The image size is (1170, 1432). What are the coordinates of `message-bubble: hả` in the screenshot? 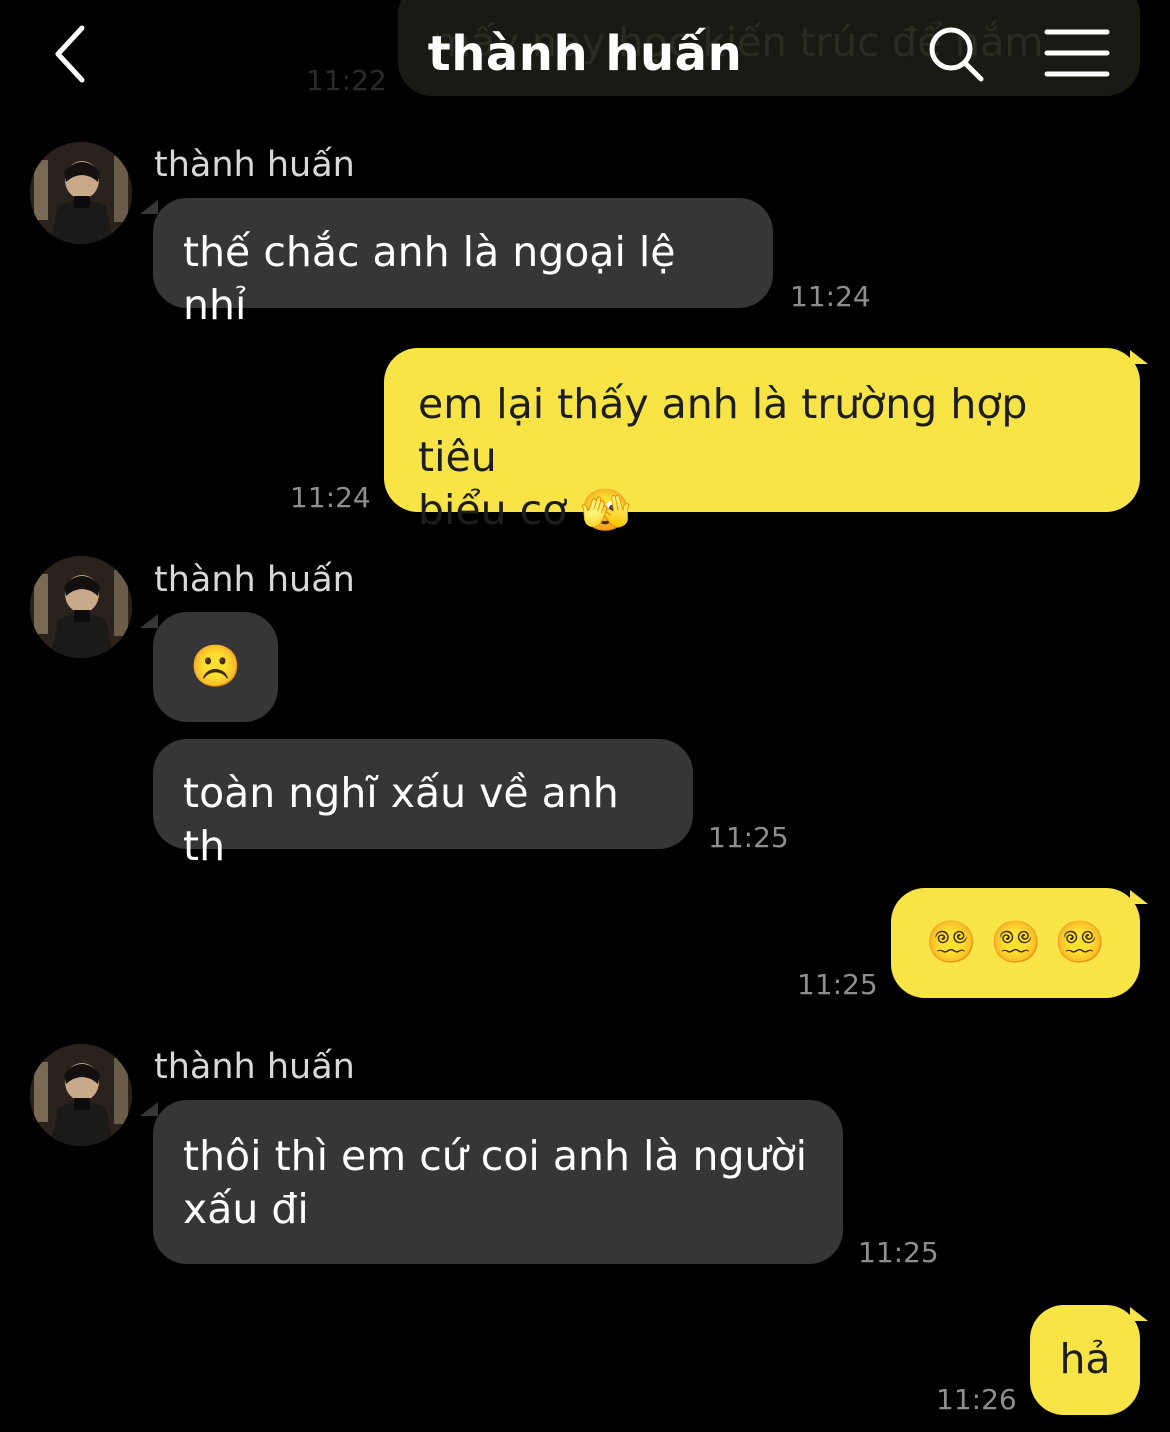 It's located at (1085, 1360).